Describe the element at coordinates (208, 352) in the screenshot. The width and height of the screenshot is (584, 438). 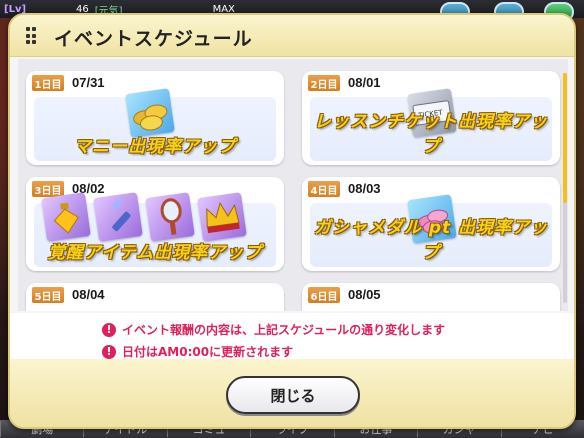
I see `notice-text: 日付はAM0:00に更新されます` at that location.